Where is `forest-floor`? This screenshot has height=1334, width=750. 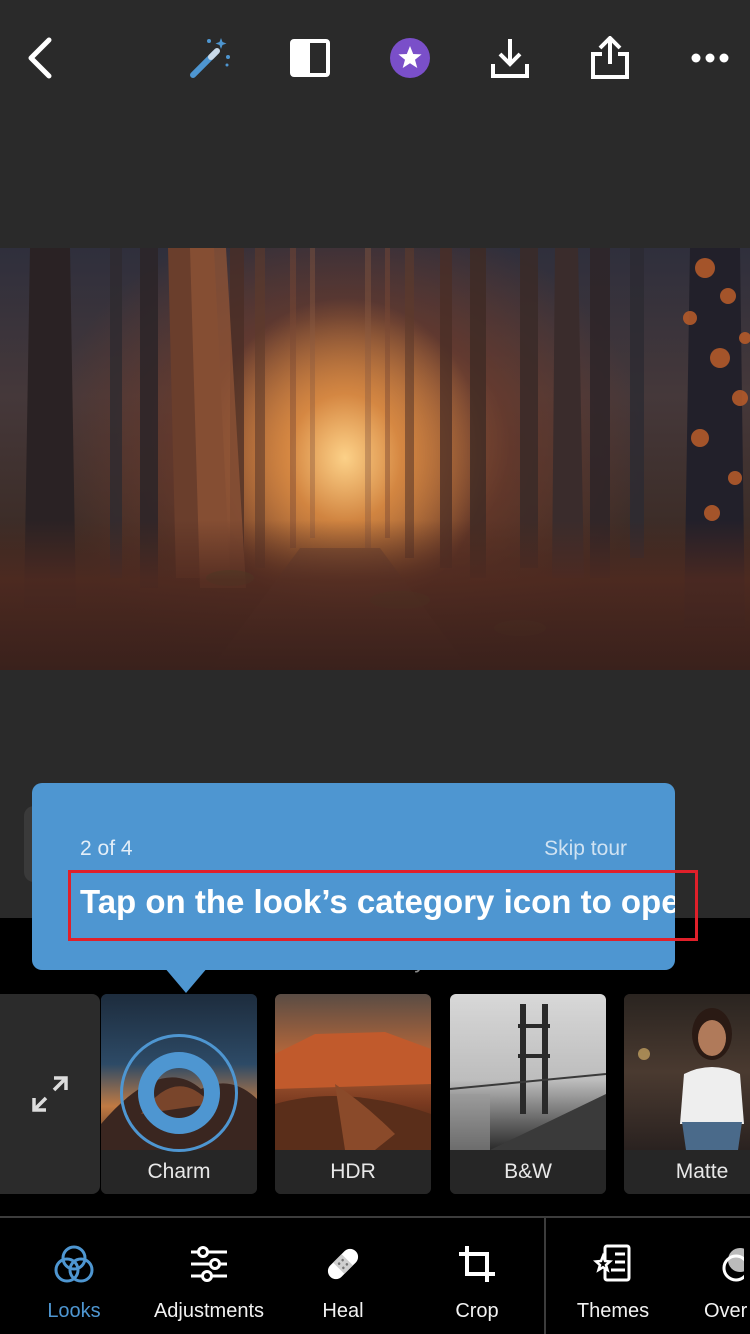
forest-floor is located at coordinates (375, 595).